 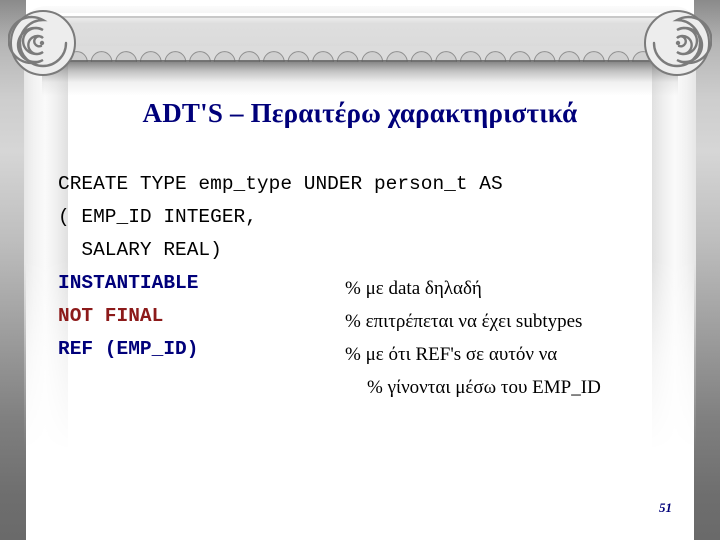 I want to click on slide-page-number: 51, so click(x=665, y=507).